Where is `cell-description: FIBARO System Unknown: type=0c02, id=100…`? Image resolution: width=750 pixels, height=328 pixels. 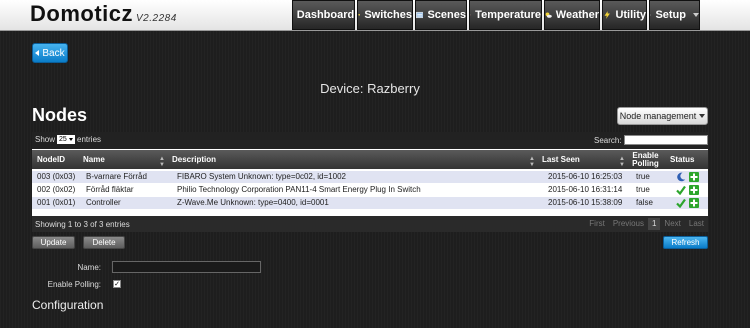
cell-description: FIBARO System Unknown: type=0c02, id=100… is located at coordinates (261, 176).